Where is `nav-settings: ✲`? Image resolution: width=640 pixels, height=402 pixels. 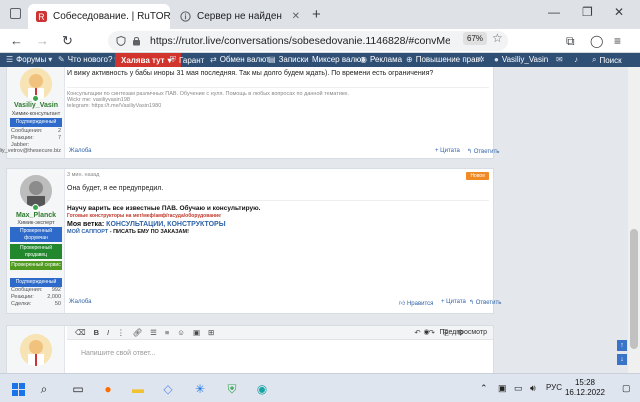
nav-settings: ✲ is located at coordinates (483, 59).